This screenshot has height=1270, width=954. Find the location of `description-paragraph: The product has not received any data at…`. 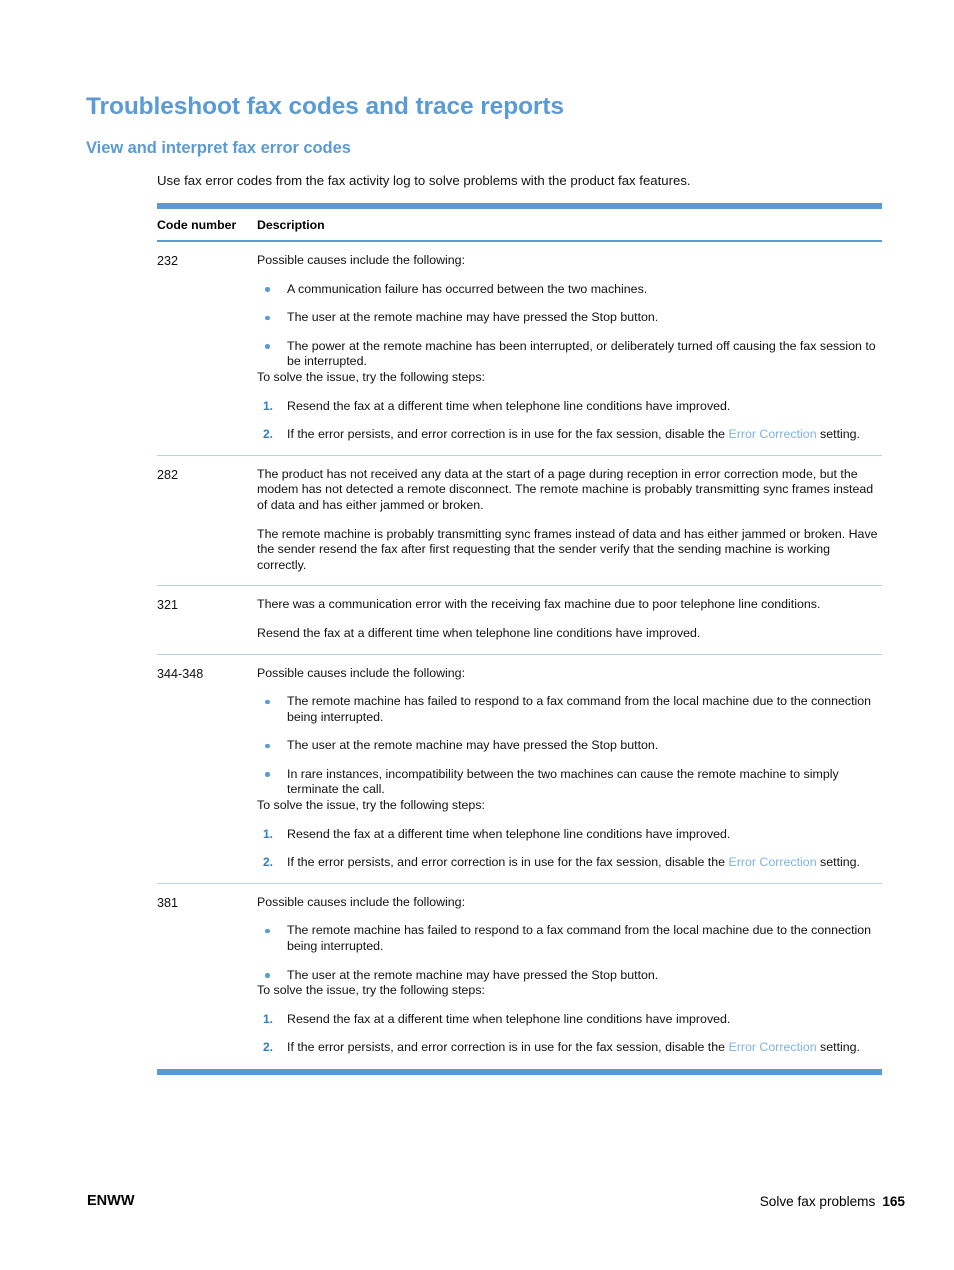

description-paragraph: The product has not received any data at… is located at coordinates (565, 489).